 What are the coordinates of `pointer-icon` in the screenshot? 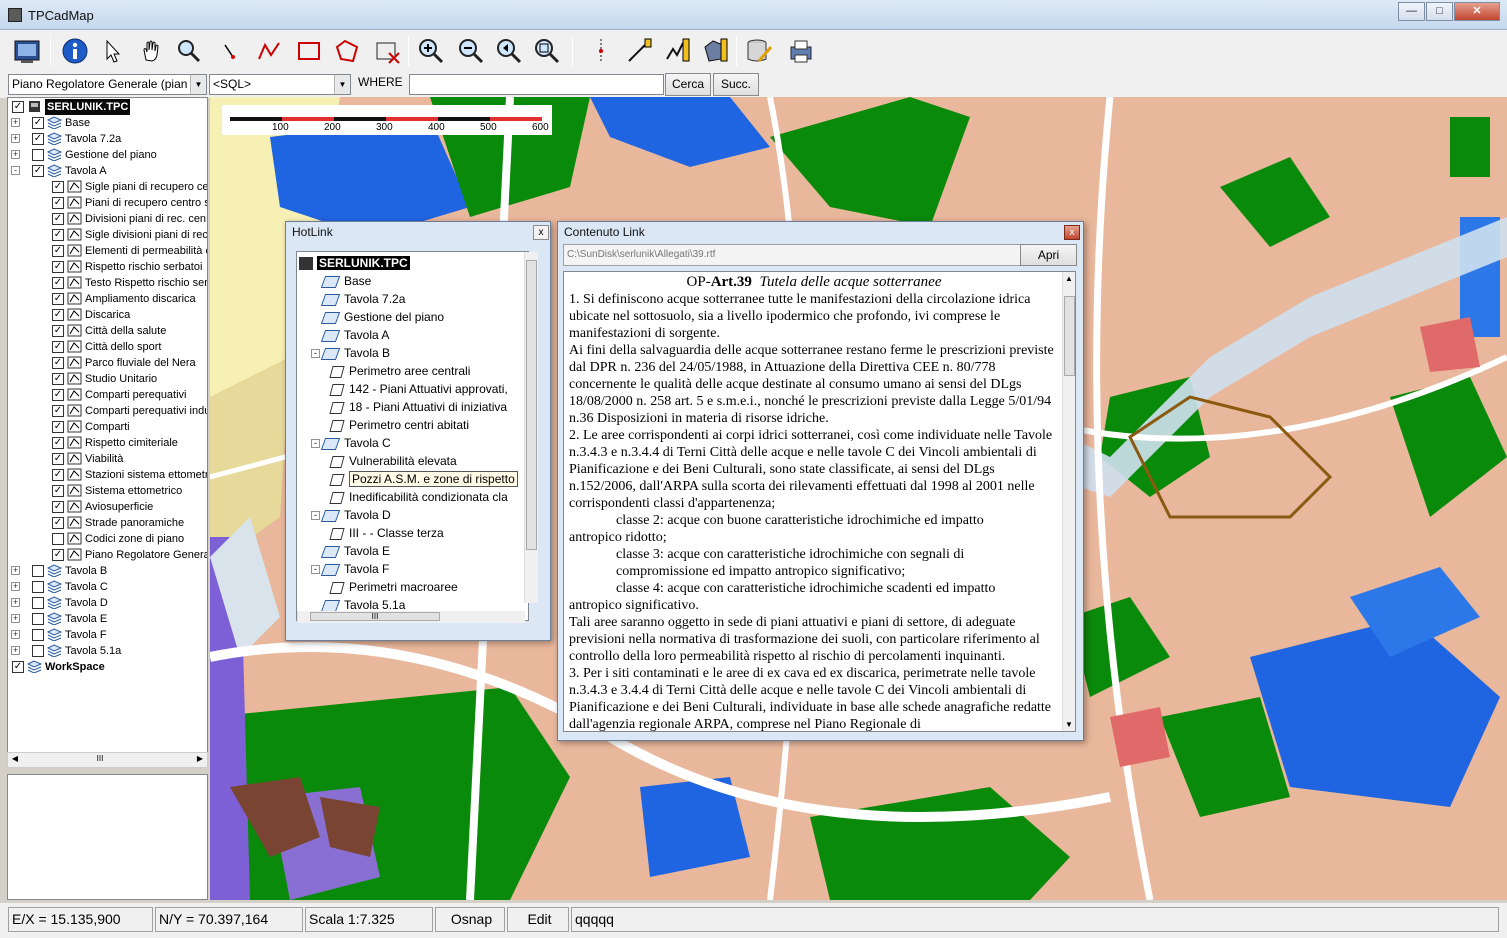 It's located at (113, 51).